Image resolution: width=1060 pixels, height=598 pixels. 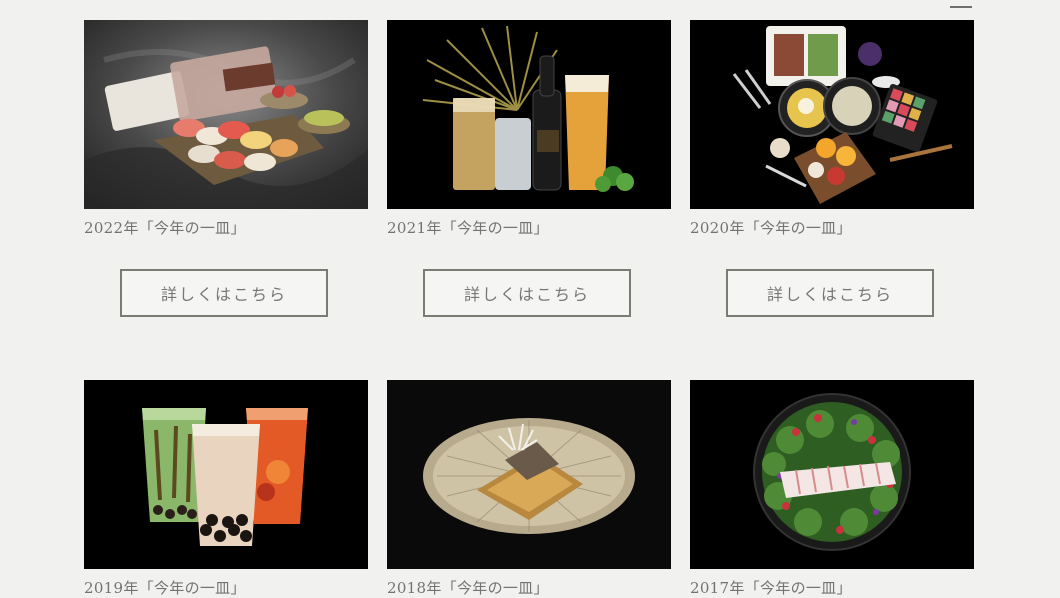 I want to click on dish-caption: 2017年「今年の一皿」, so click(x=771, y=588).